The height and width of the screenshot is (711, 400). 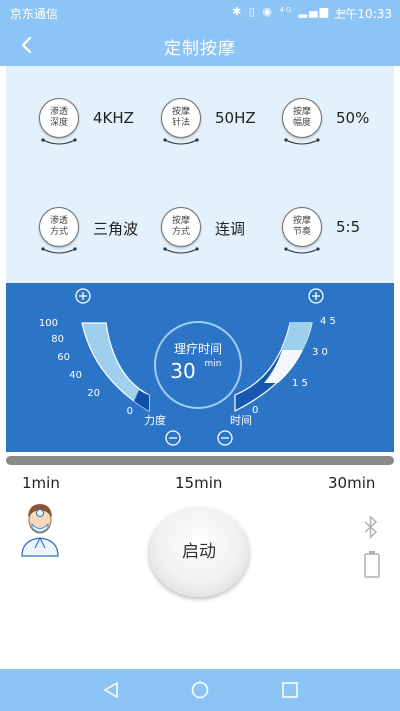 I want to click on param-value: 5:5, so click(x=348, y=227).